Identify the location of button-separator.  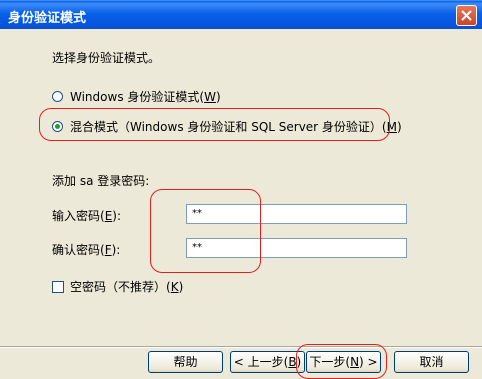
(241, 347).